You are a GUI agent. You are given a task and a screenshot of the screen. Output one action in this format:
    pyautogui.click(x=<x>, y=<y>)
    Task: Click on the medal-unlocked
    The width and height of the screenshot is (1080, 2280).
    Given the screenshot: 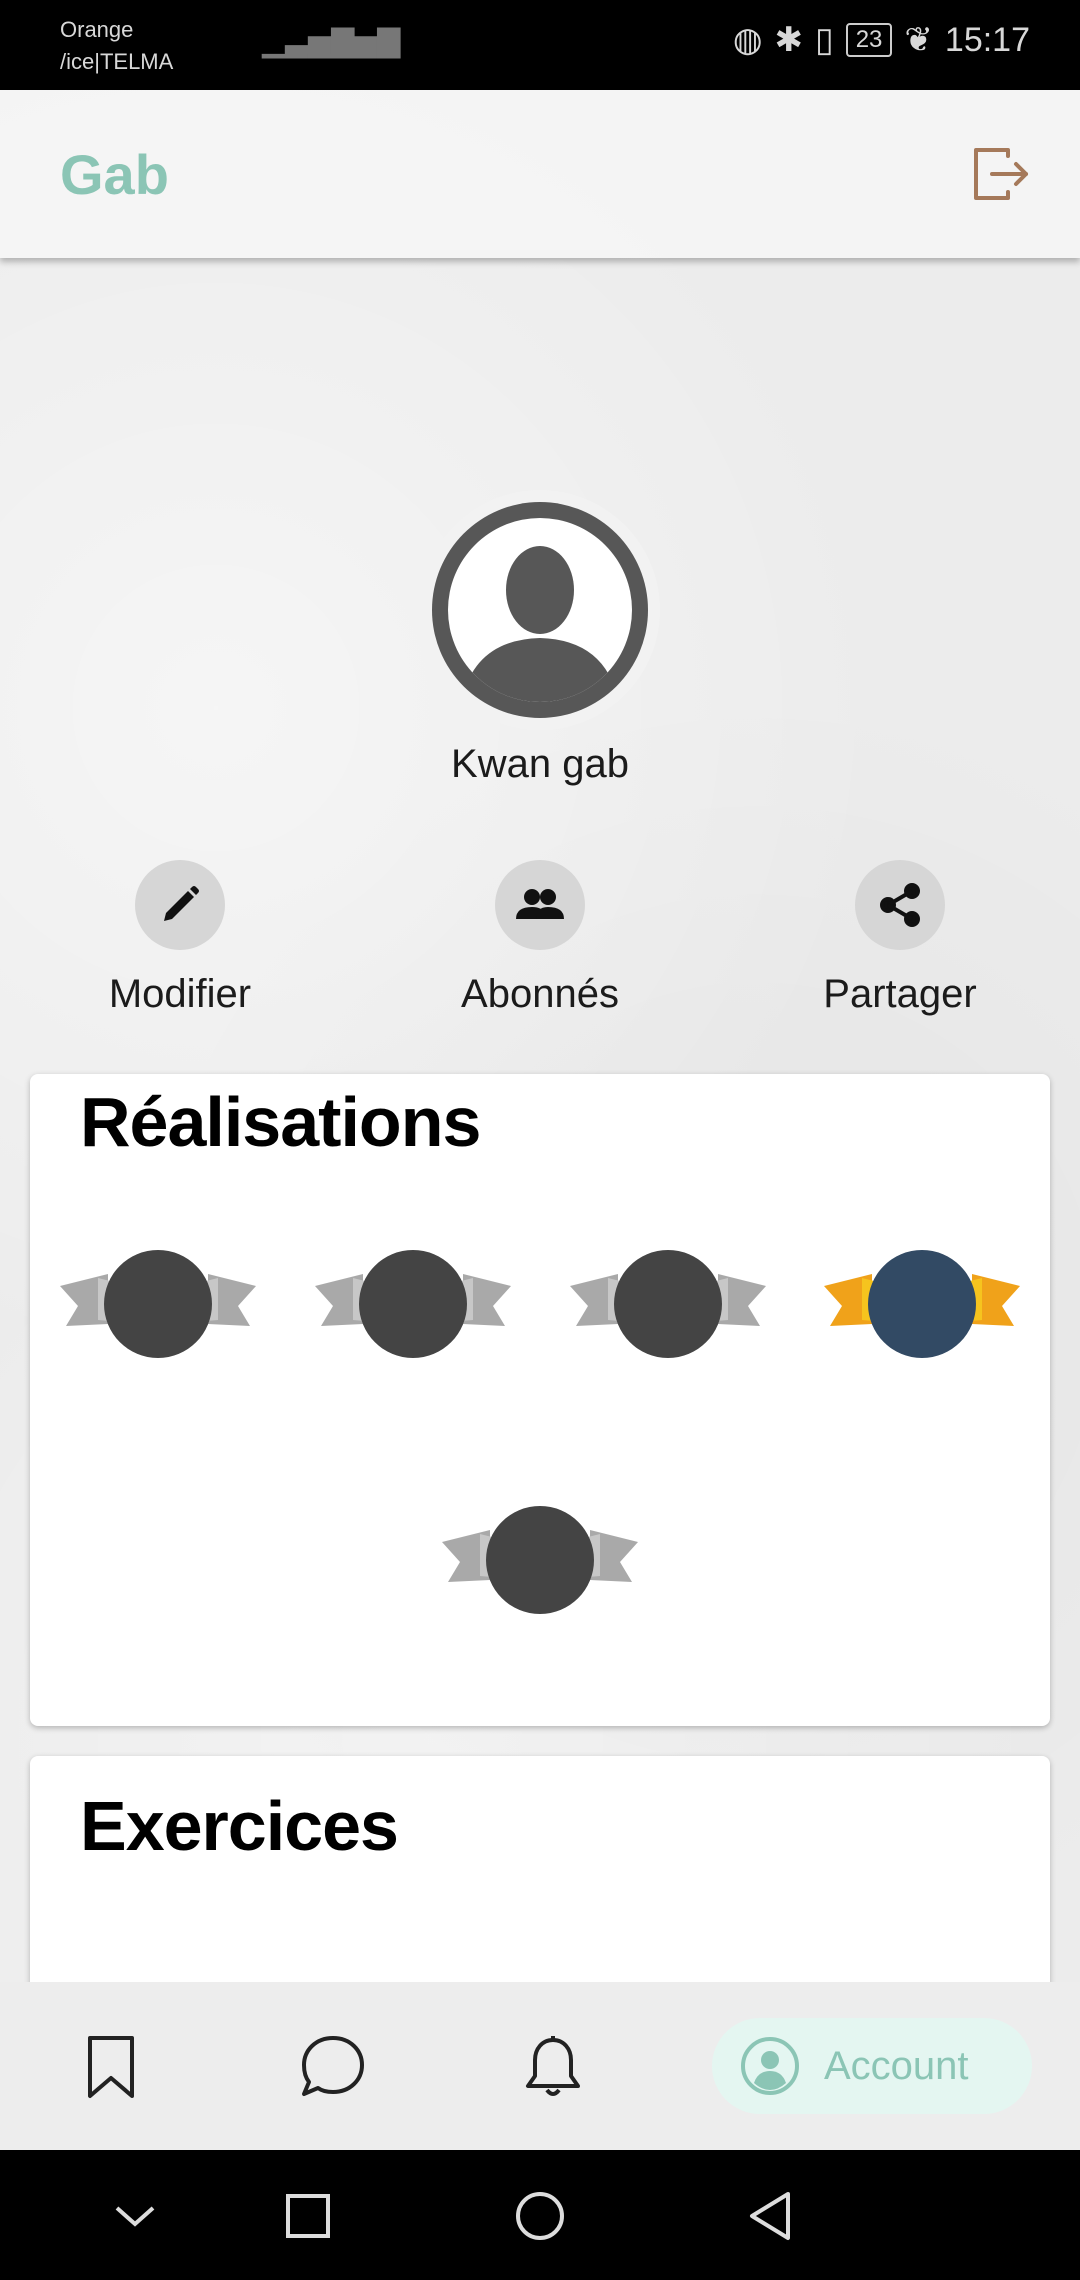 What is the action you would take?
    pyautogui.click(x=922, y=1304)
    